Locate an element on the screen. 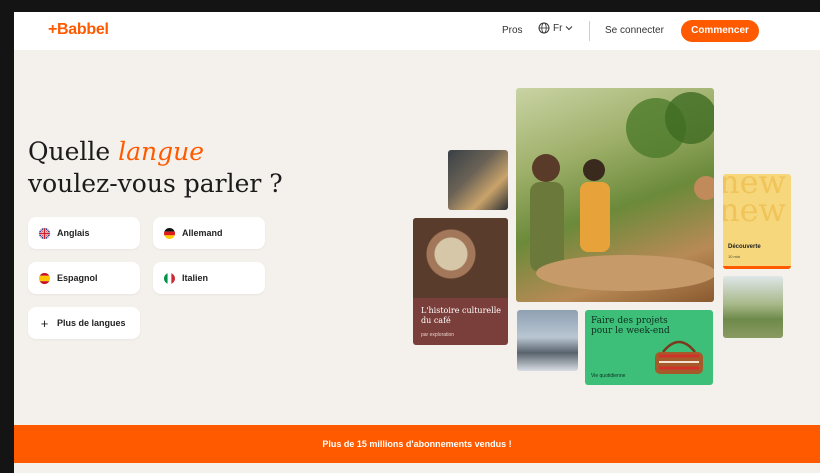  house-garden-photo is located at coordinates (753, 307).